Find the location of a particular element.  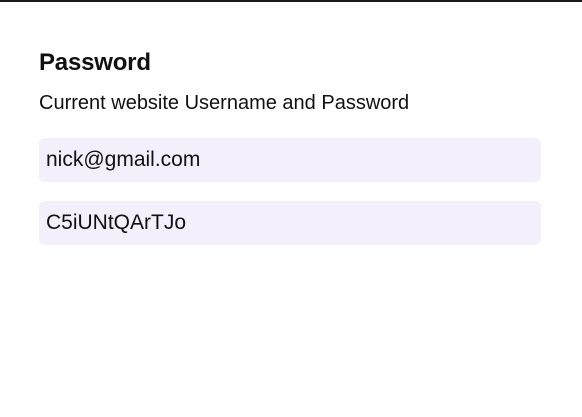

panel-subtitle: Current website Username and Password is located at coordinates (224, 103).